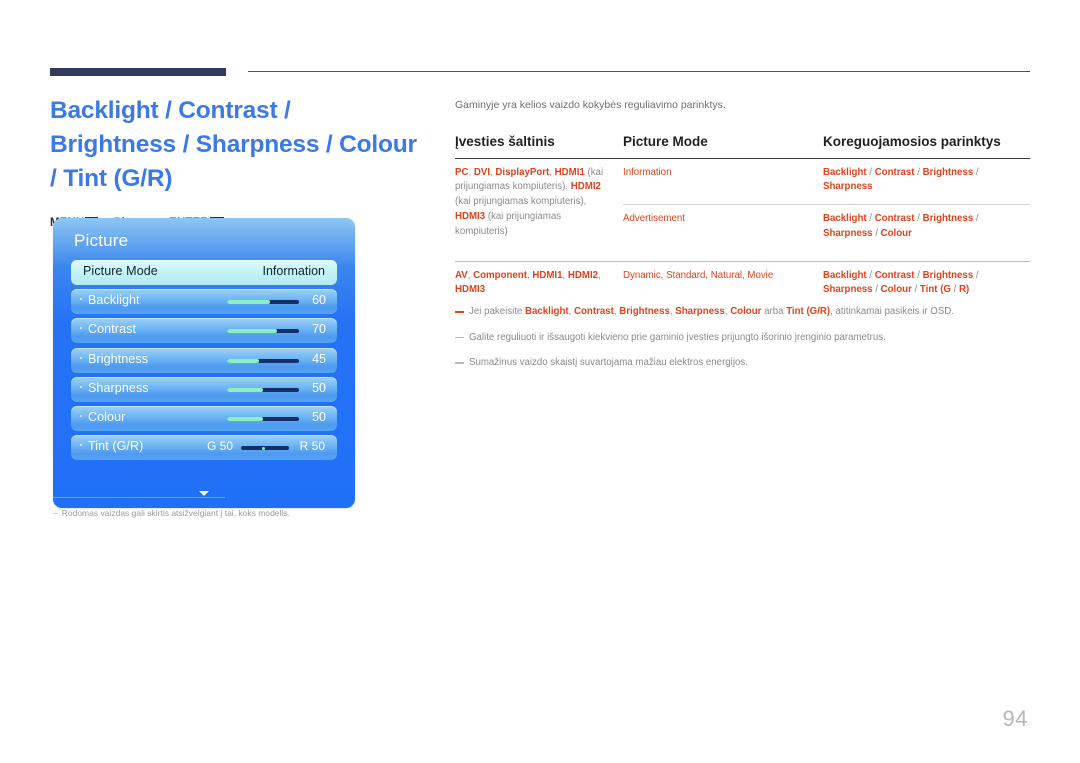 This screenshot has width=1080, height=763. Describe the element at coordinates (912, 141) in the screenshot. I see `table-header-options: Koreguojamosios parinktys` at that location.